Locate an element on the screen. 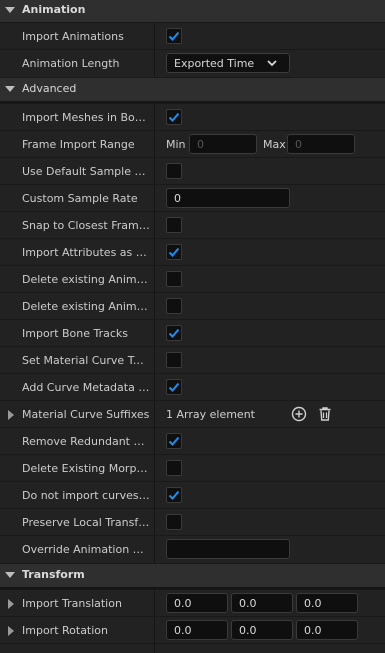 The image size is (385, 653). row-material-curve-suffixes: Material Curve Suffixes 1 Array element is located at coordinates (192, 414).